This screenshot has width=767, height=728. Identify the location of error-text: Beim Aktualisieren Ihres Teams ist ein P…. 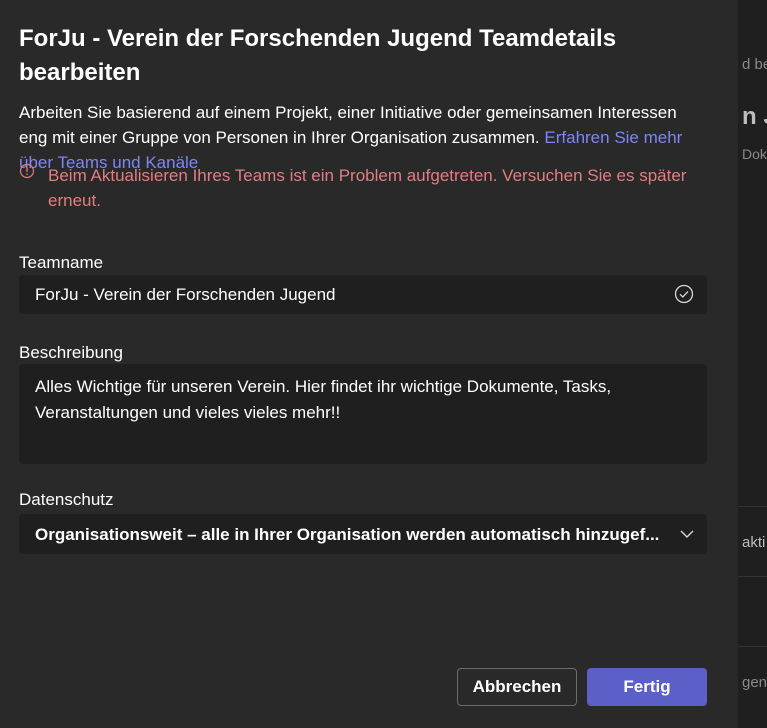
(367, 188).